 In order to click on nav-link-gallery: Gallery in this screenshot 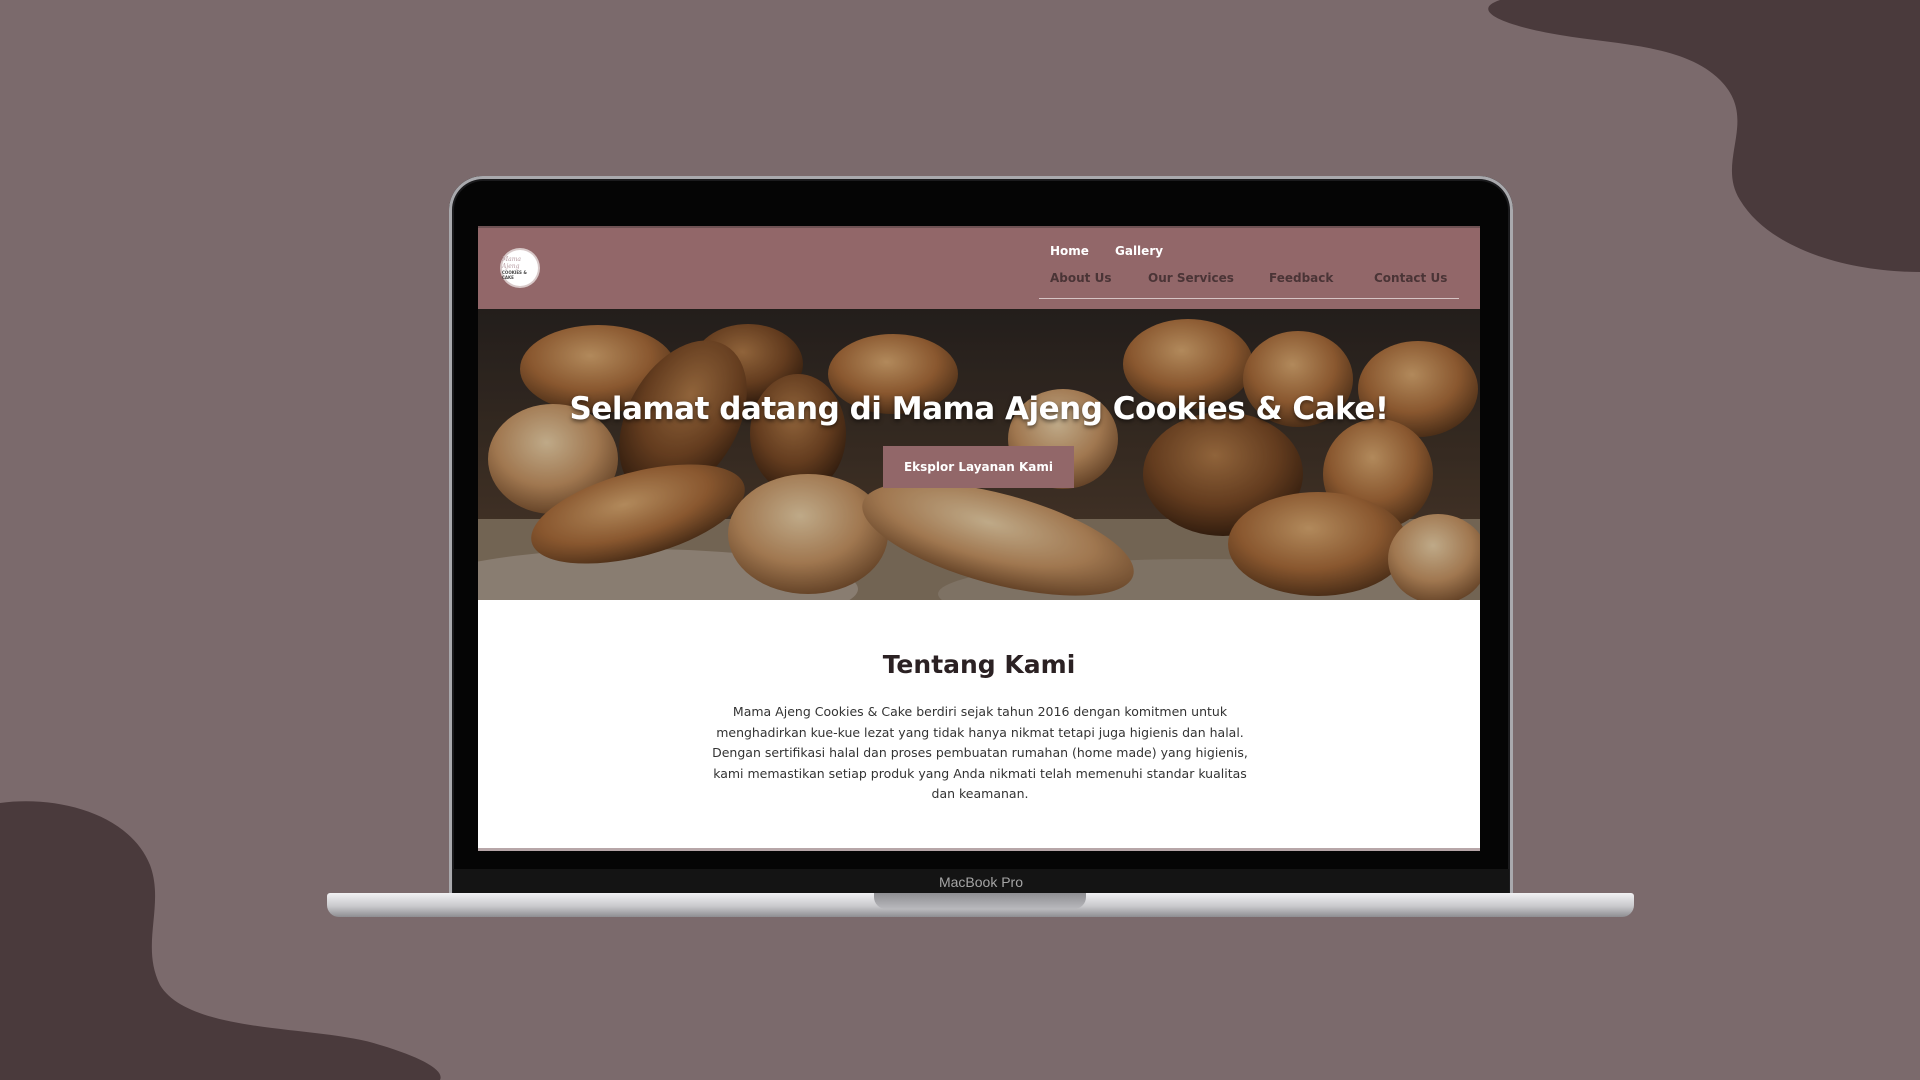, I will do `click(1139, 251)`.